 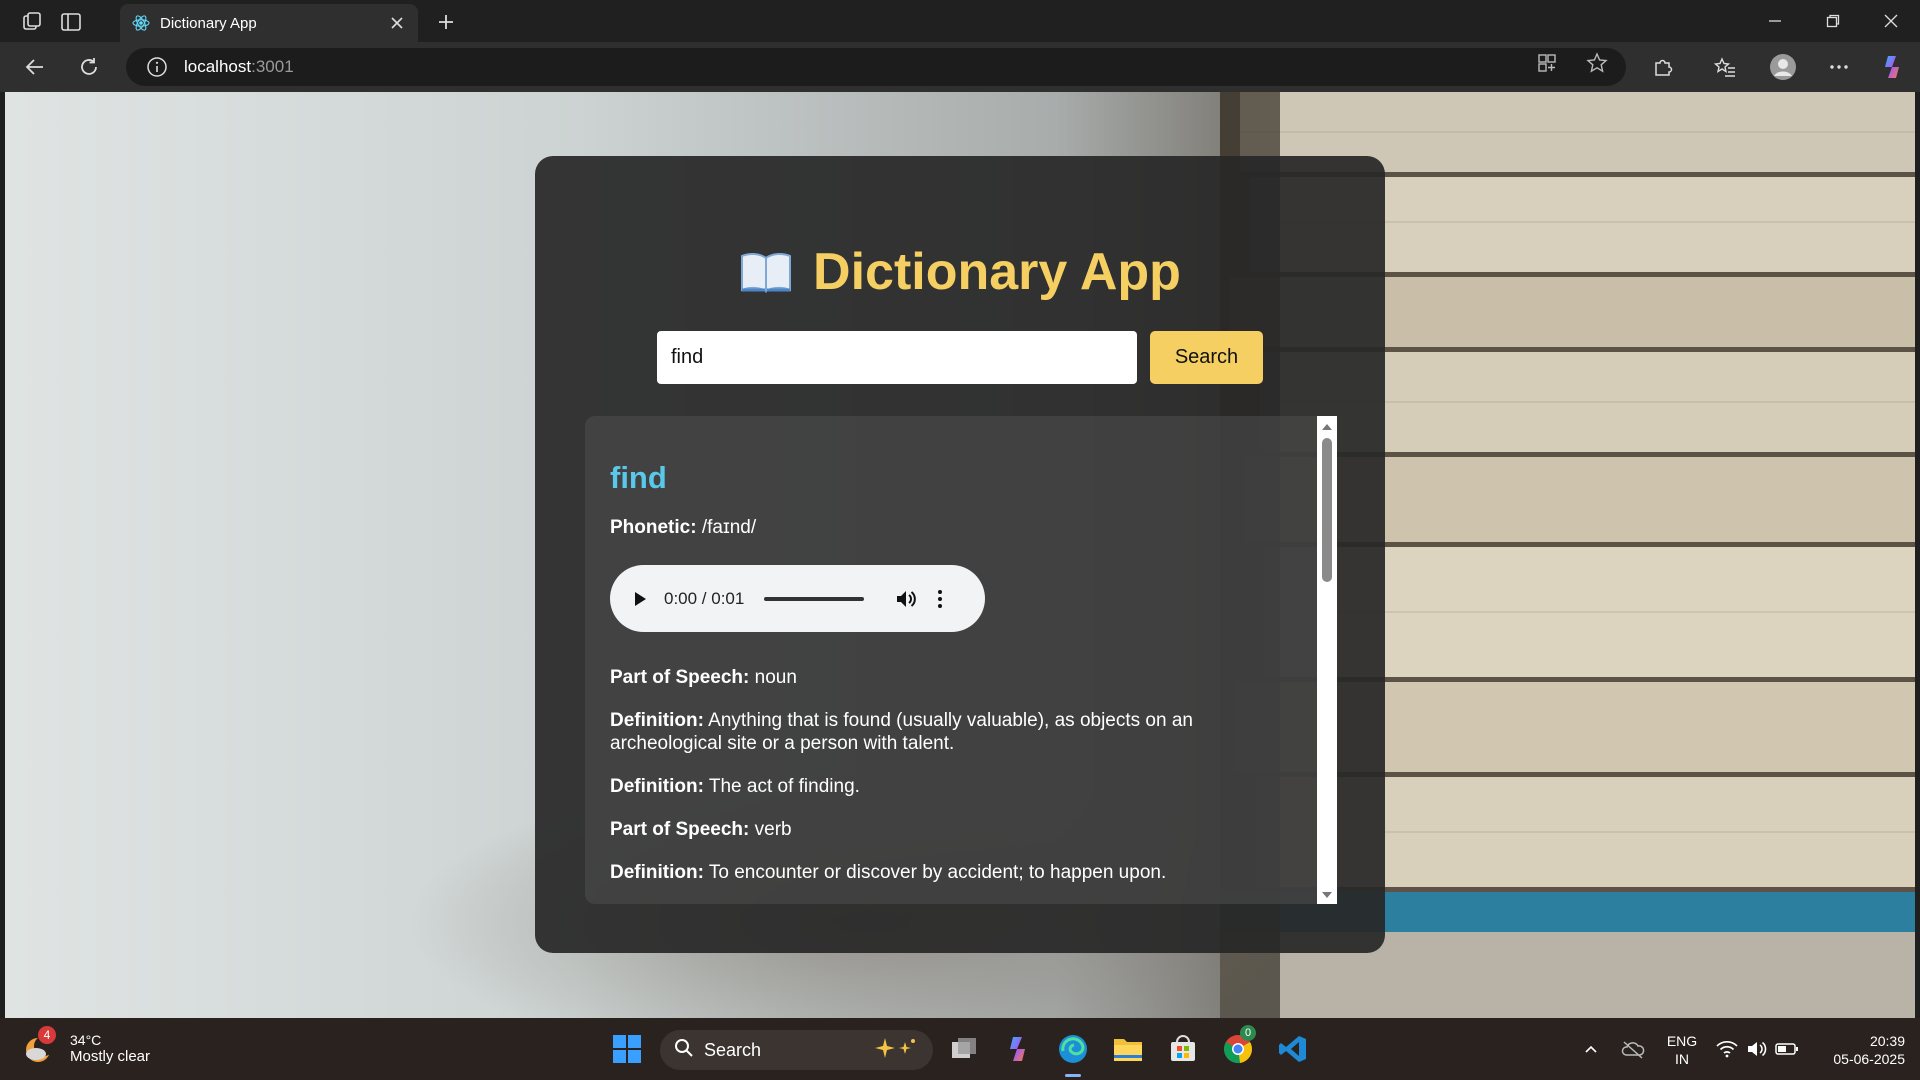 I want to click on taskbar-search-box: Search, so click(x=796, y=1050).